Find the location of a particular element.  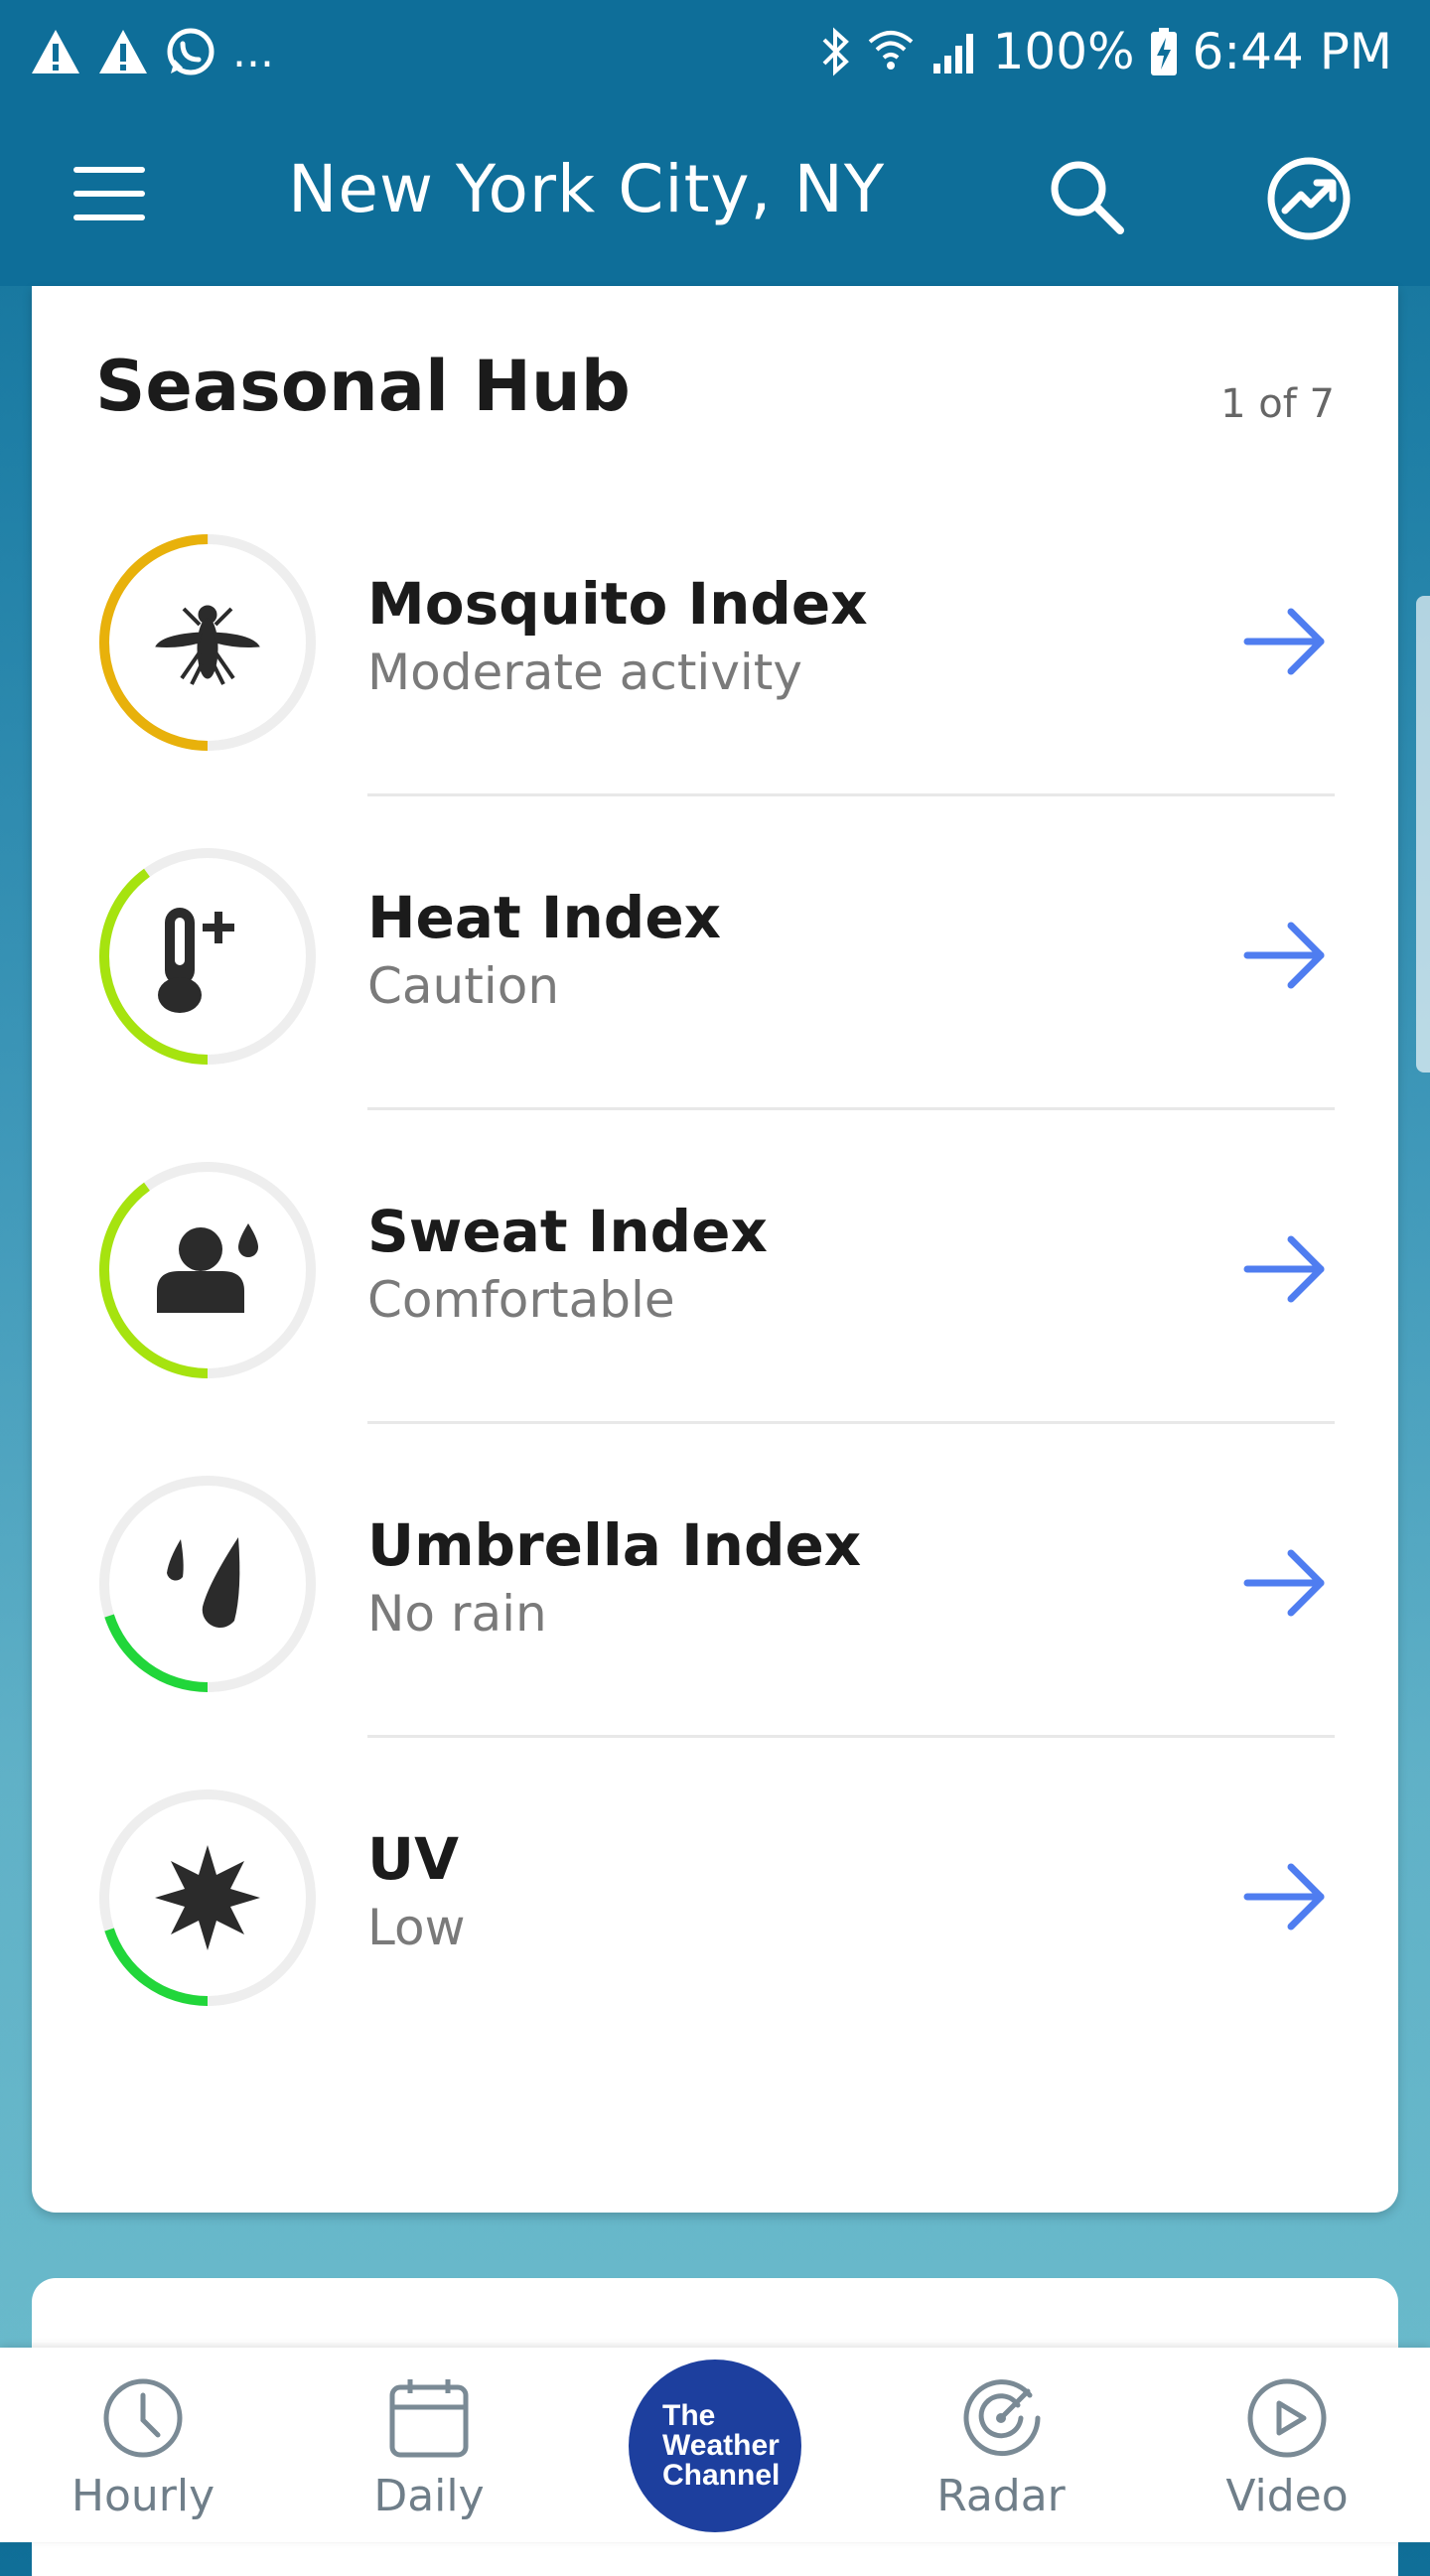

radar-icon is located at coordinates (1002, 2418).